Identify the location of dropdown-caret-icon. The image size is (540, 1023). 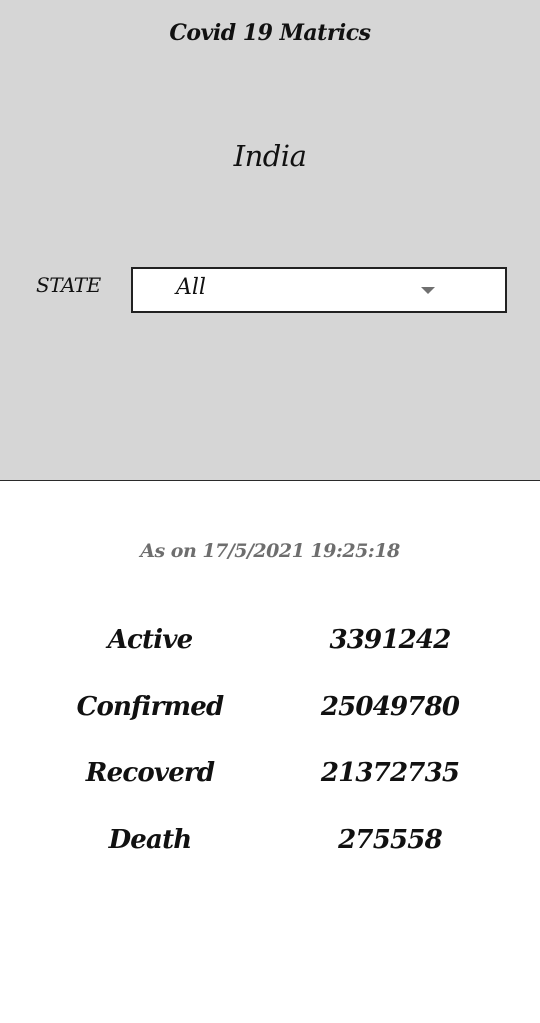
(428, 290).